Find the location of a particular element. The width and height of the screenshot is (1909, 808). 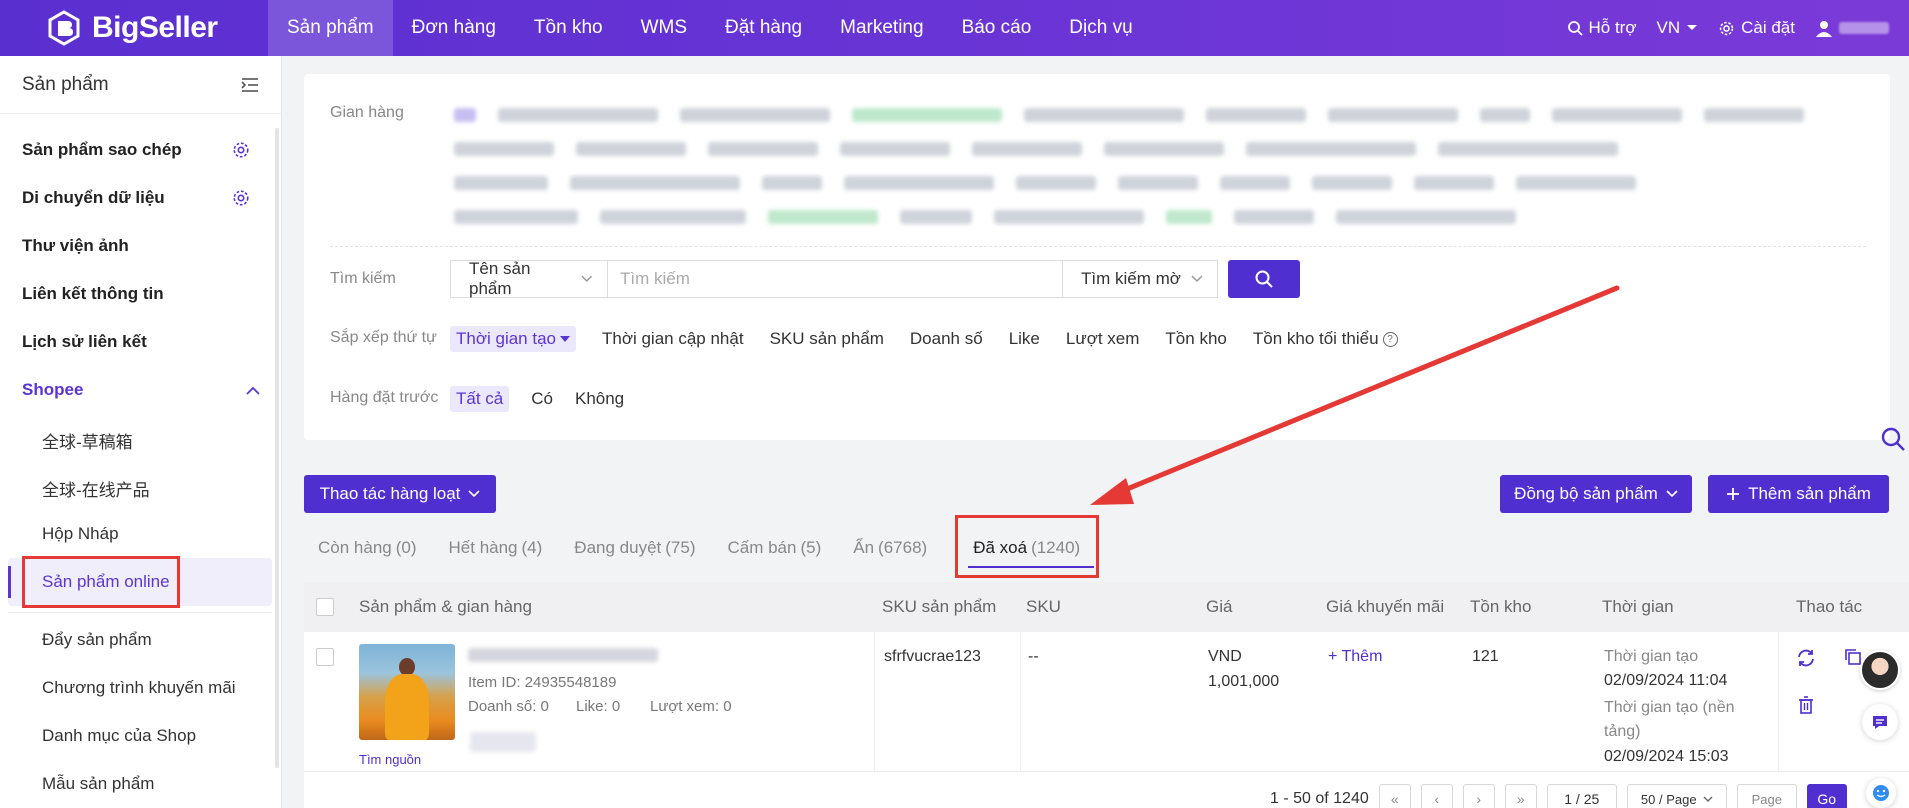

sidebar-item-promotions: Chương trình khuyến mãi is located at coordinates (139, 688).